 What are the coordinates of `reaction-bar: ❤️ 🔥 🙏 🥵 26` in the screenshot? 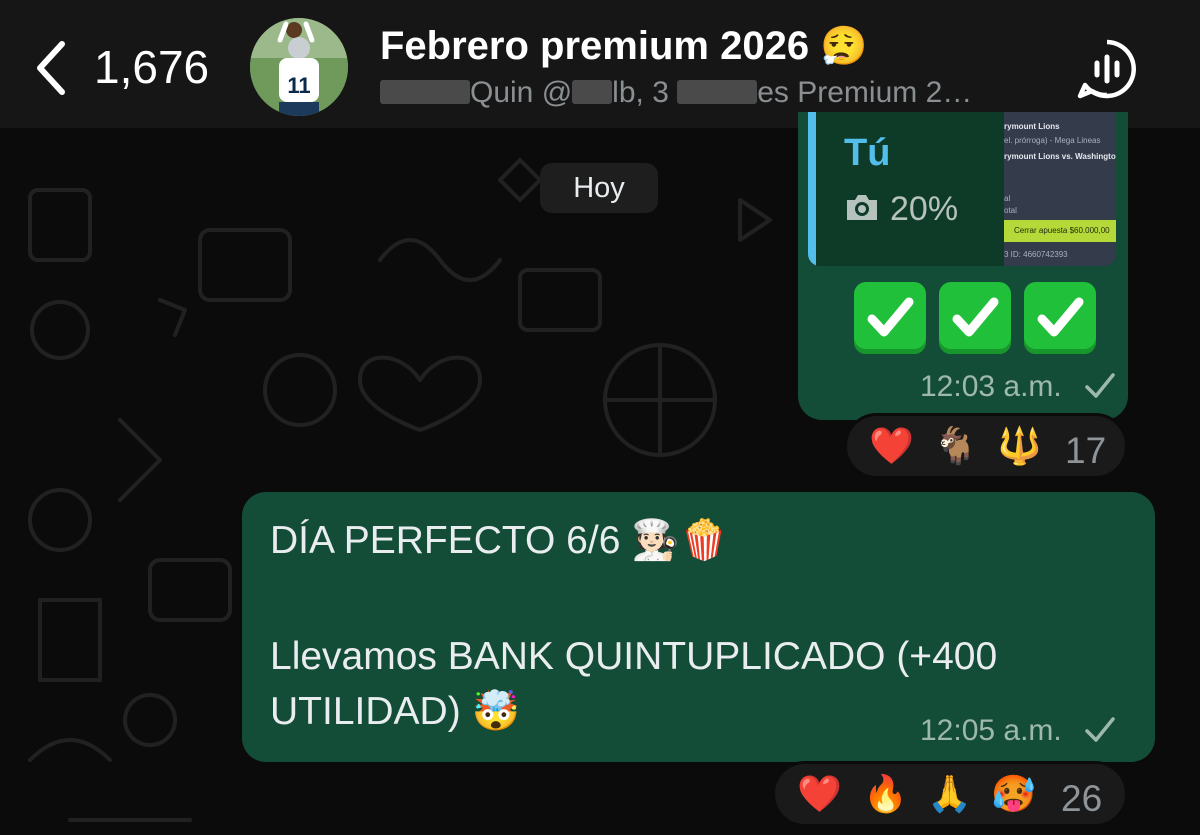 It's located at (950, 794).